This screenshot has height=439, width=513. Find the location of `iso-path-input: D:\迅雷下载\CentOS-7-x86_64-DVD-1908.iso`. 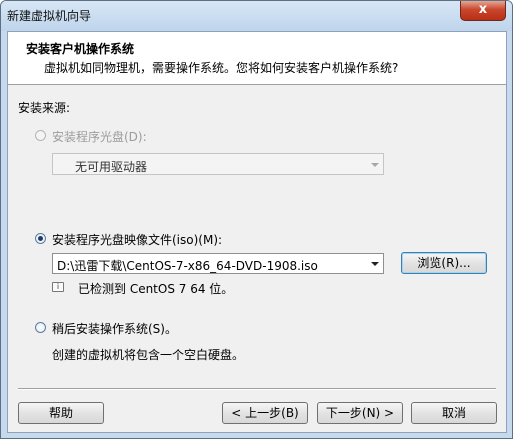

iso-path-input: D:\迅雷下载\CentOS-7-x86_64-DVD-1908.iso is located at coordinates (218, 263).